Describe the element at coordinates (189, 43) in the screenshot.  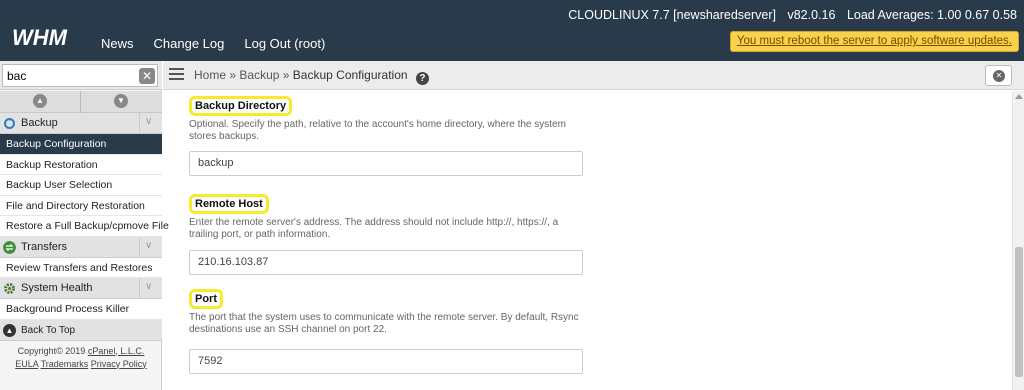
I see `nav-changelog-link: Change Log` at that location.